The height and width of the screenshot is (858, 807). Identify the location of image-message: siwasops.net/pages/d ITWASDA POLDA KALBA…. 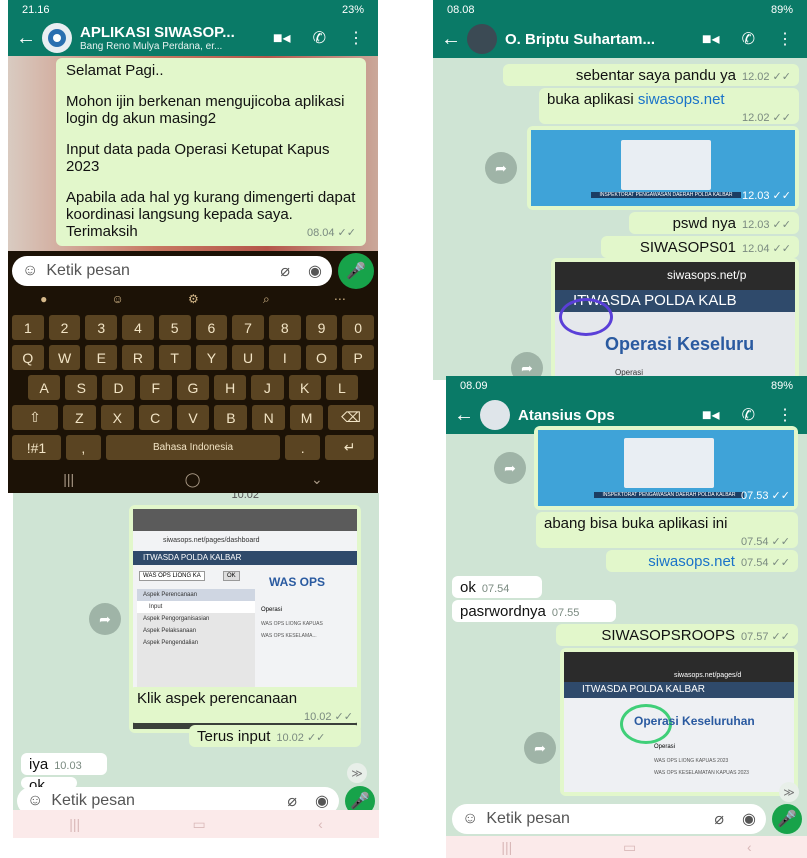
(679, 722).